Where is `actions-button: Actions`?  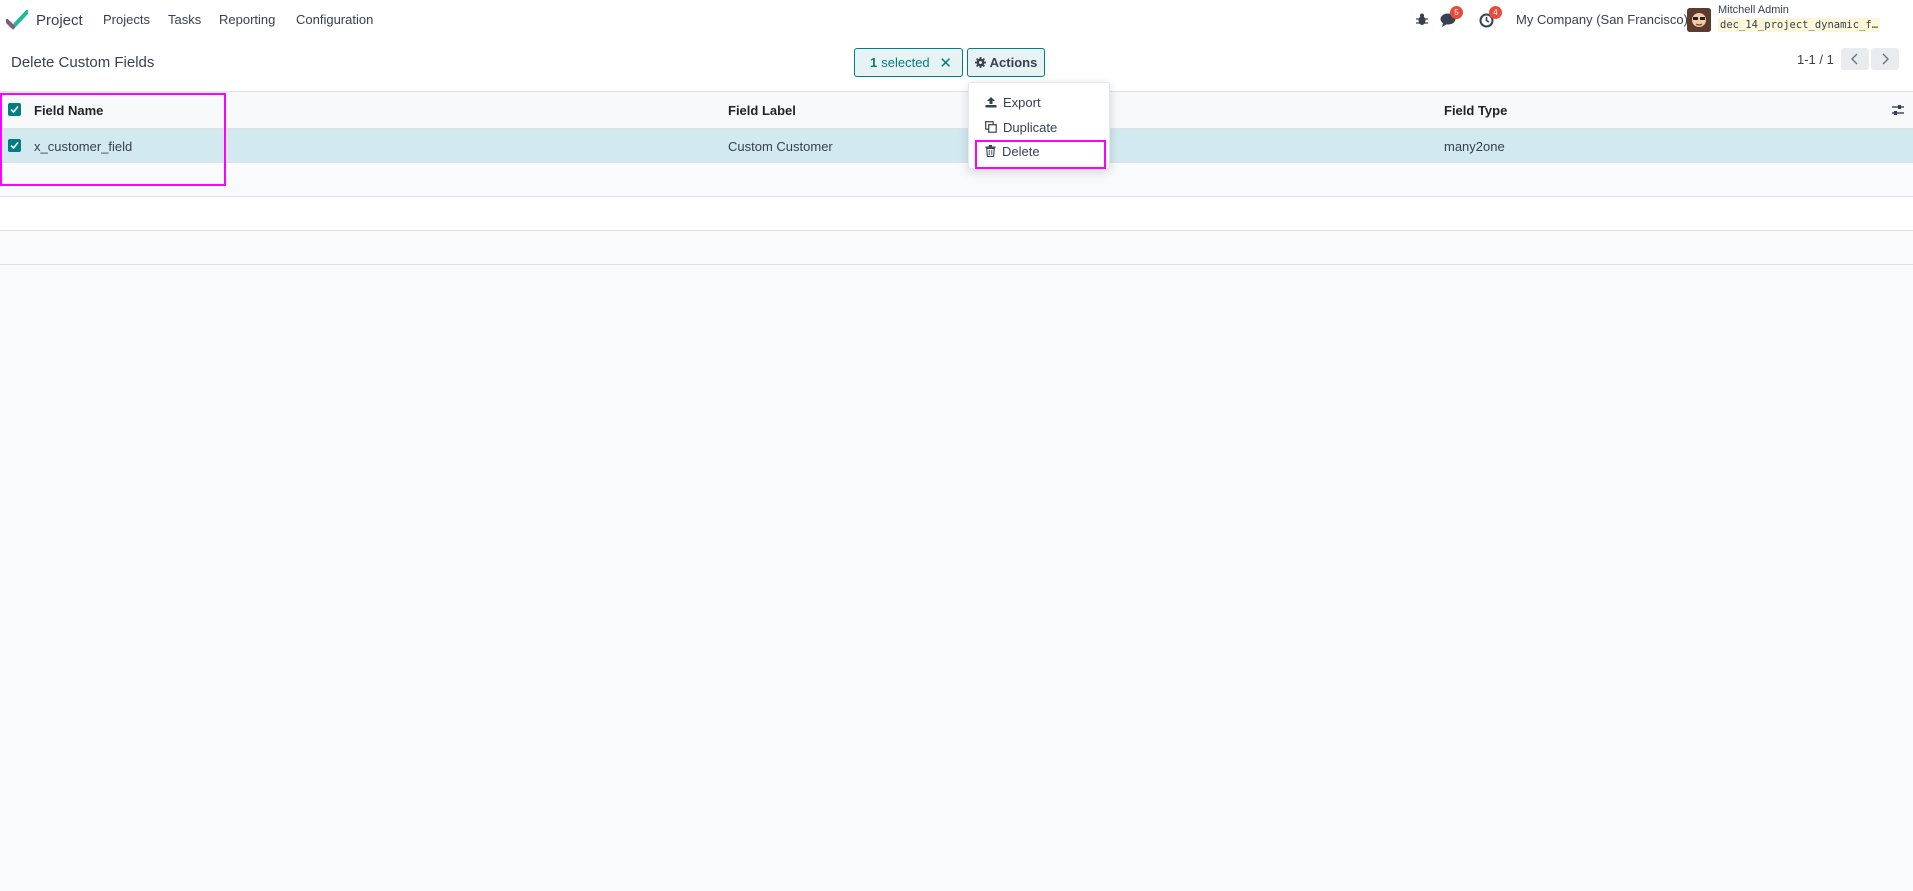 actions-button: Actions is located at coordinates (1006, 62).